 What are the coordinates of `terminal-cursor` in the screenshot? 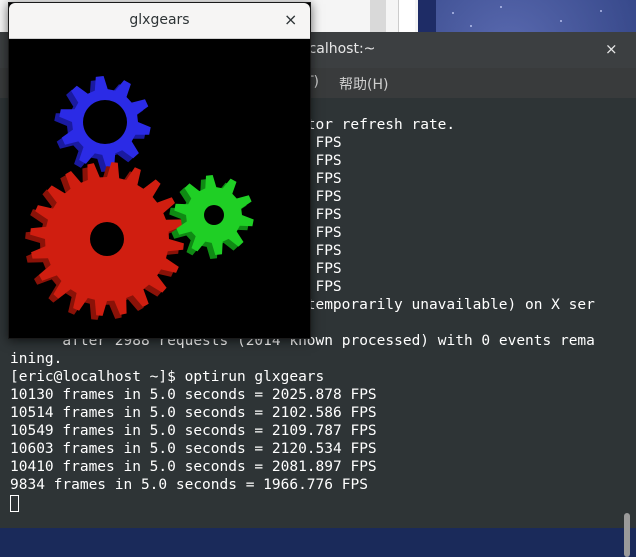 It's located at (14, 503).